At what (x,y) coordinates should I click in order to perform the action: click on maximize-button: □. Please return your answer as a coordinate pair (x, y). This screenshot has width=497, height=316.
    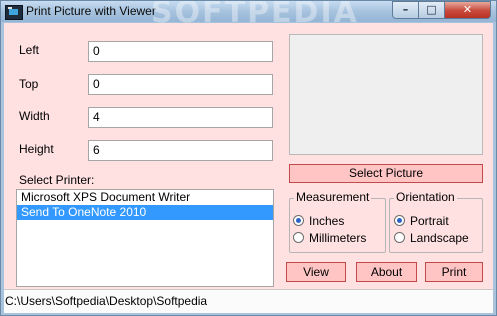
    Looking at the image, I should click on (432, 10).